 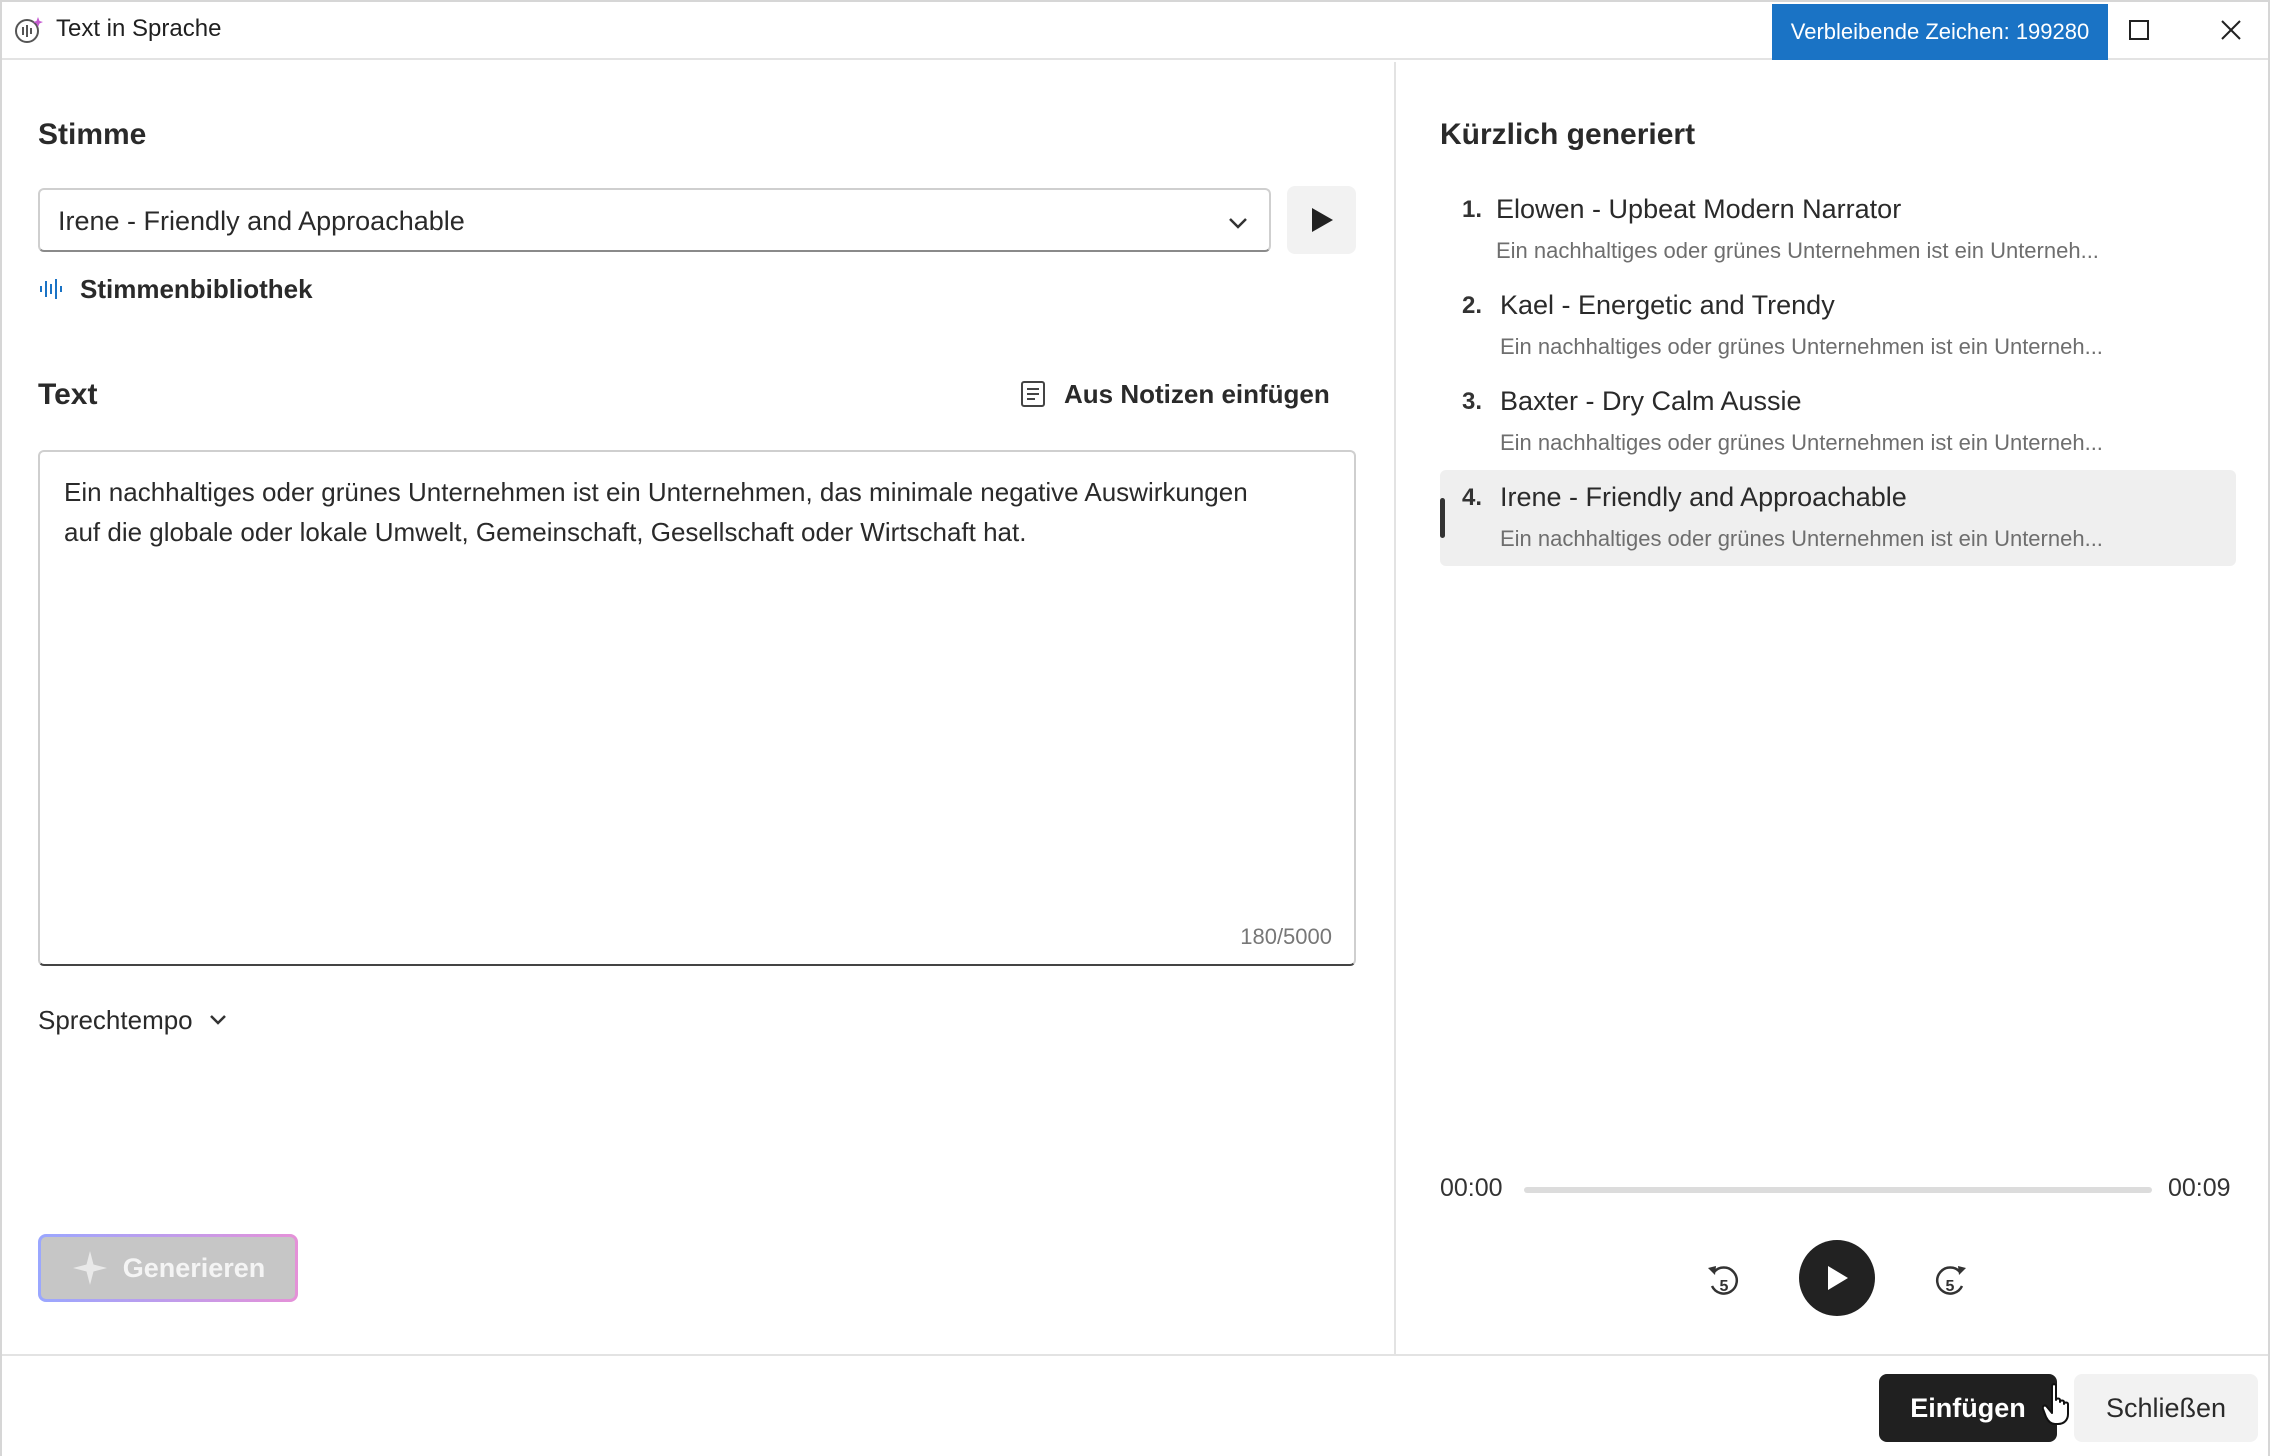 What do you see at coordinates (654, 220) in the screenshot?
I see `voice-dropdown: Irene - Friendly and Approachable` at bounding box center [654, 220].